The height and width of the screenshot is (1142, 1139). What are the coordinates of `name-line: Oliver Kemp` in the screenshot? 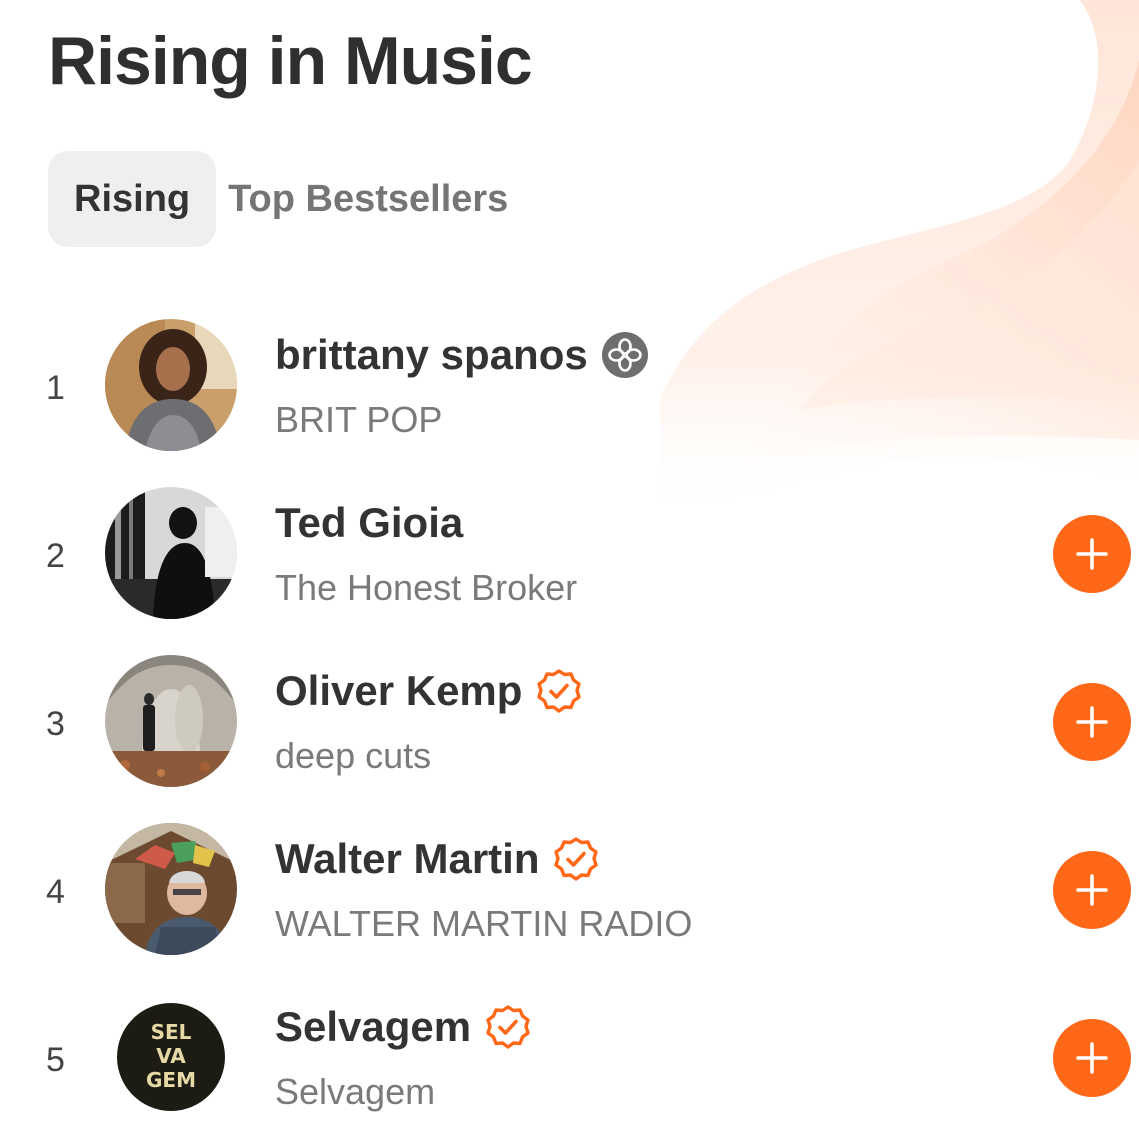 It's located at (428, 691).